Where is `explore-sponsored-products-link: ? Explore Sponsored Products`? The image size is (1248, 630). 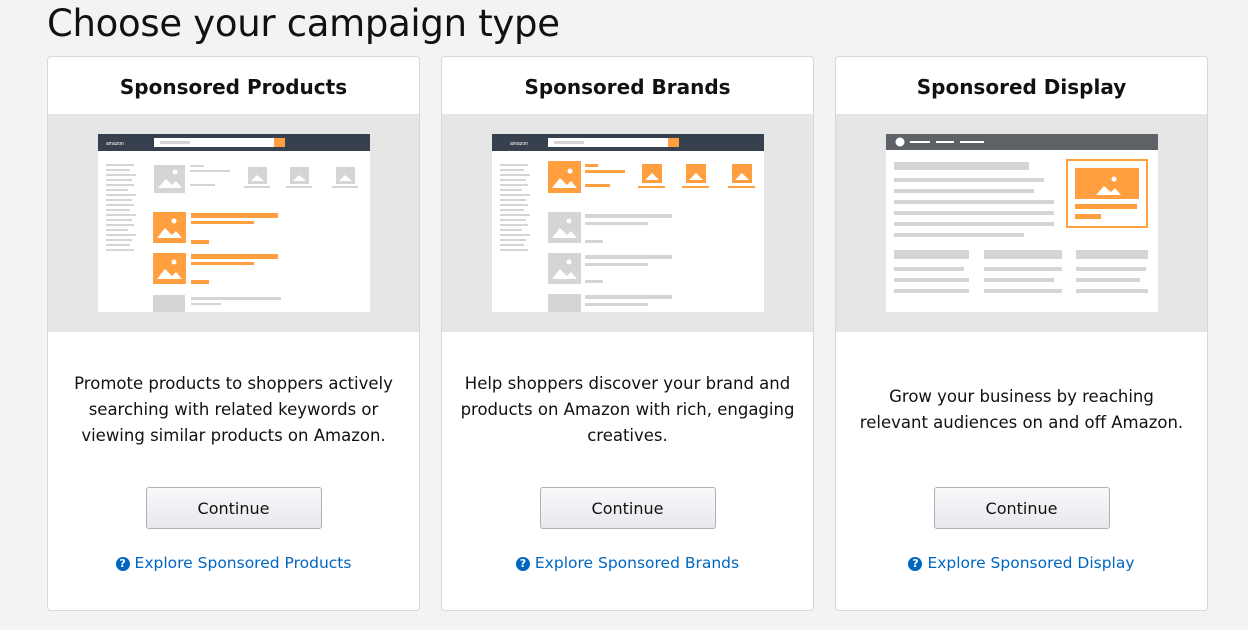
explore-sponsored-products-link: ? Explore Sponsored Products is located at coordinates (233, 563).